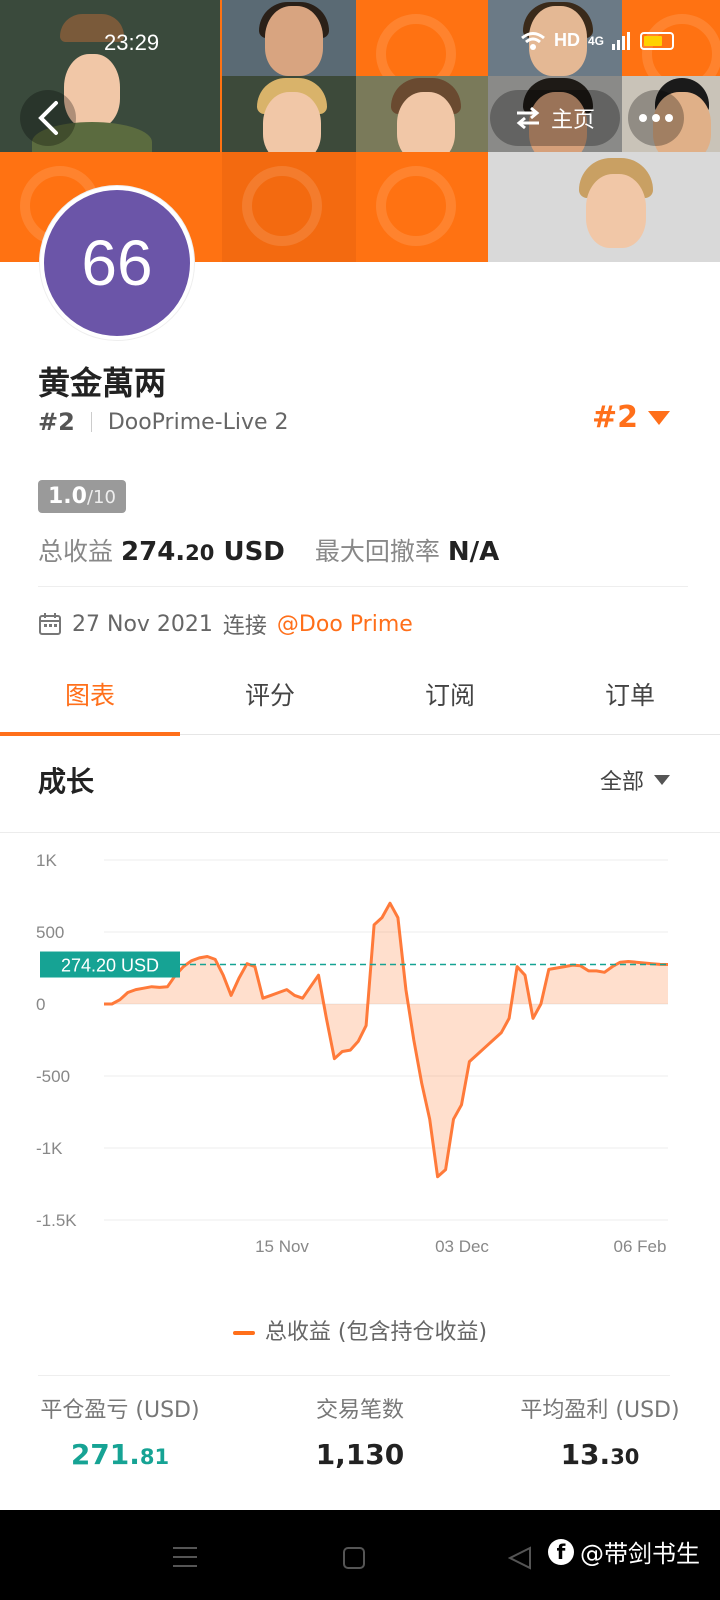 The width and height of the screenshot is (720, 1600). I want to click on tab-subscribe: 订阅, so click(450, 697).